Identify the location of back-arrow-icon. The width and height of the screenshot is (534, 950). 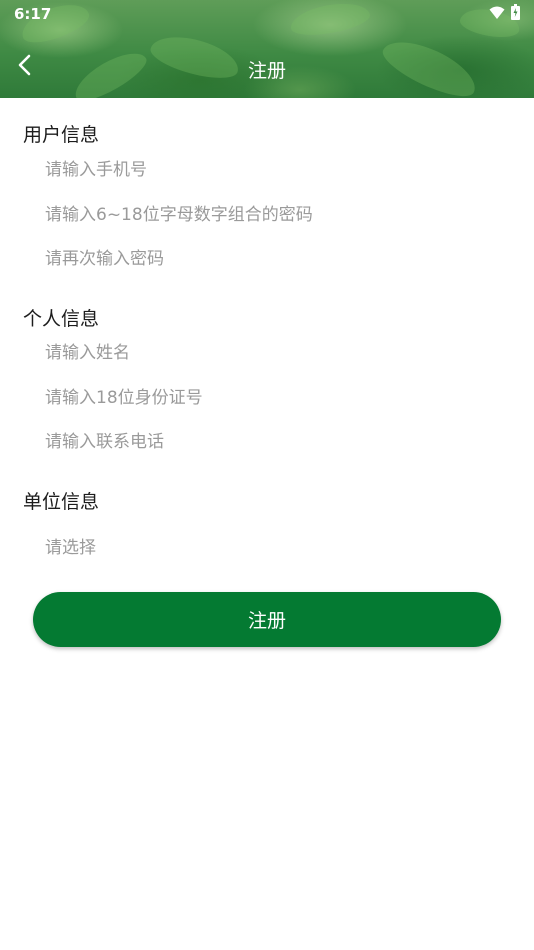
(25, 67).